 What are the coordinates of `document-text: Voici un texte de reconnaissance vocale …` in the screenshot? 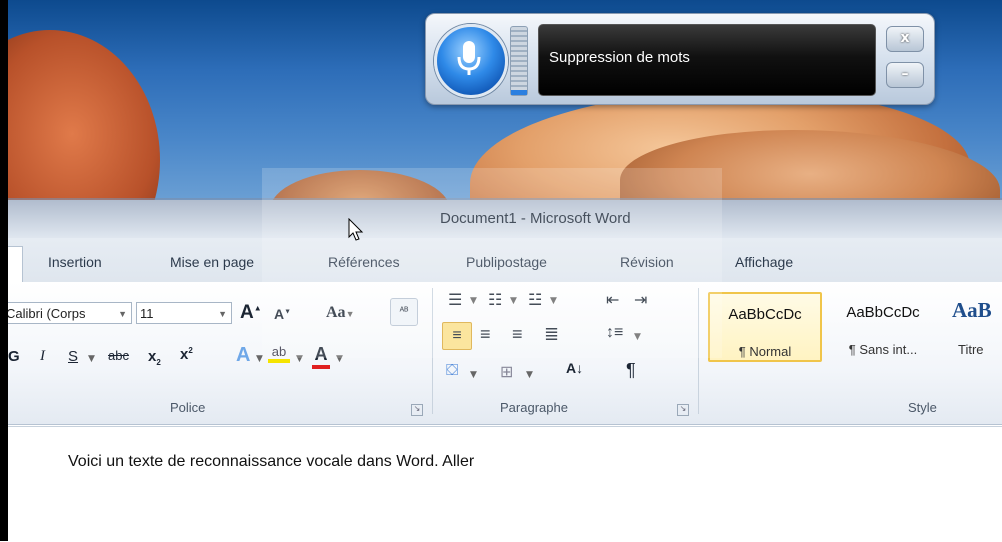 It's located at (271, 462).